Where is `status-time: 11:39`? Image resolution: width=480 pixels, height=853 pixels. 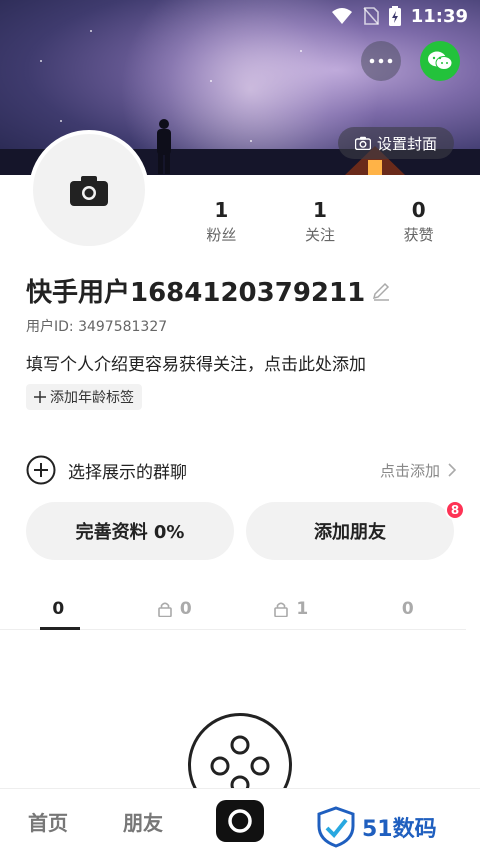
status-time: 11:39 is located at coordinates (439, 16).